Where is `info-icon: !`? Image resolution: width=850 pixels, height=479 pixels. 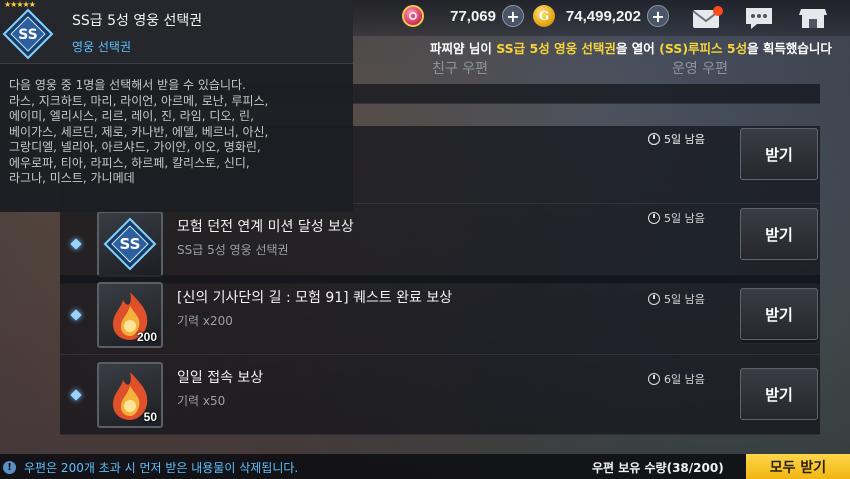
info-icon: ! is located at coordinates (9, 467).